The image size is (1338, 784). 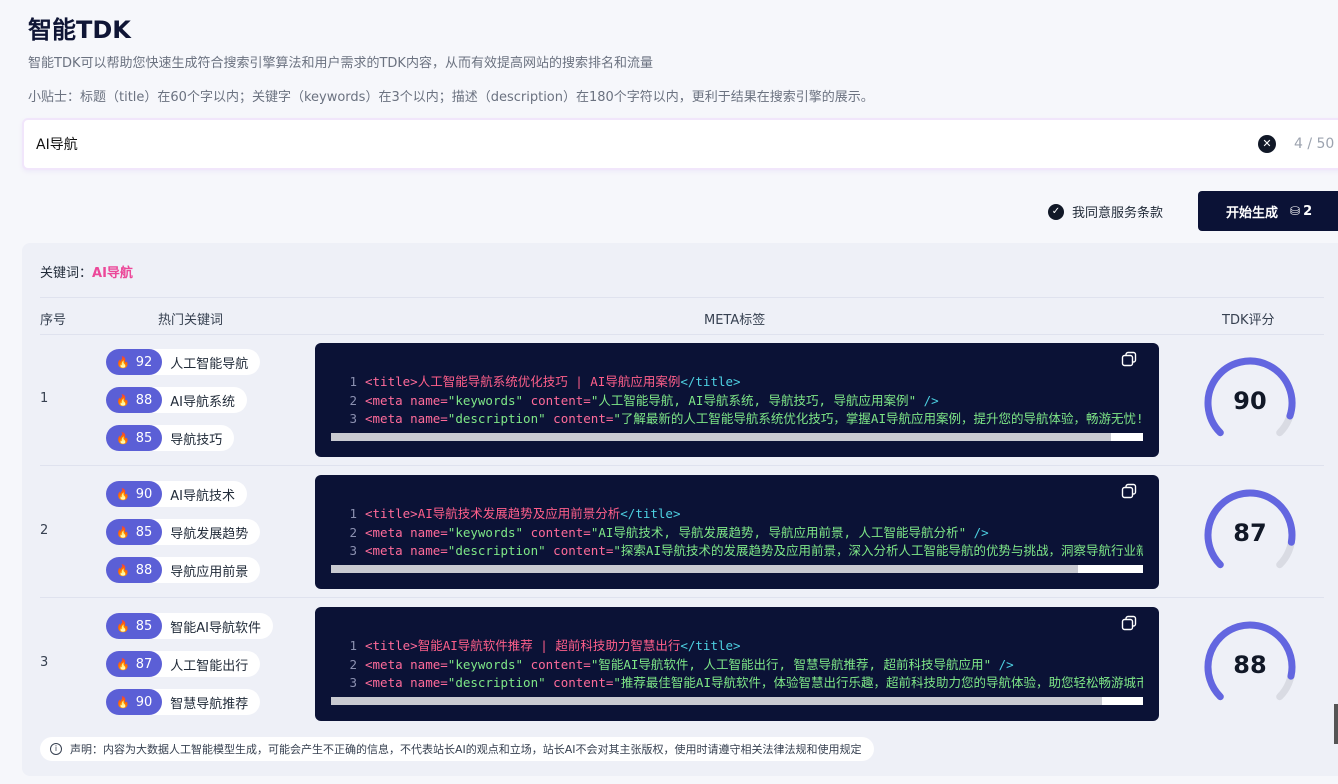 I want to click on keyword-tag: 🔥 88 AI导航系统, so click(x=176, y=400).